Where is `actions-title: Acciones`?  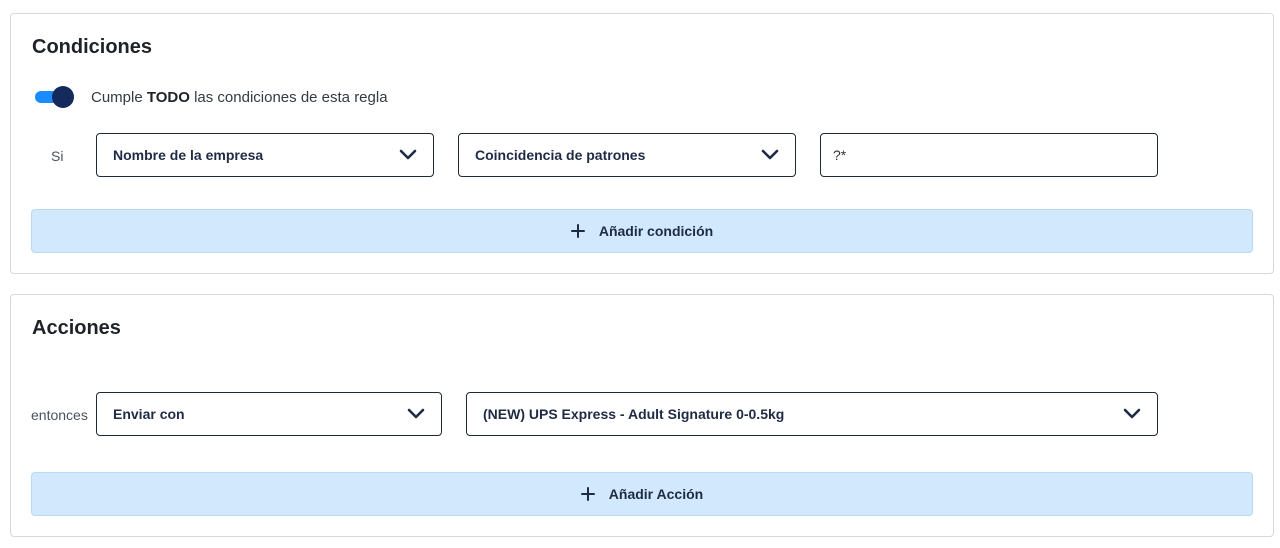
actions-title: Acciones is located at coordinates (76, 328).